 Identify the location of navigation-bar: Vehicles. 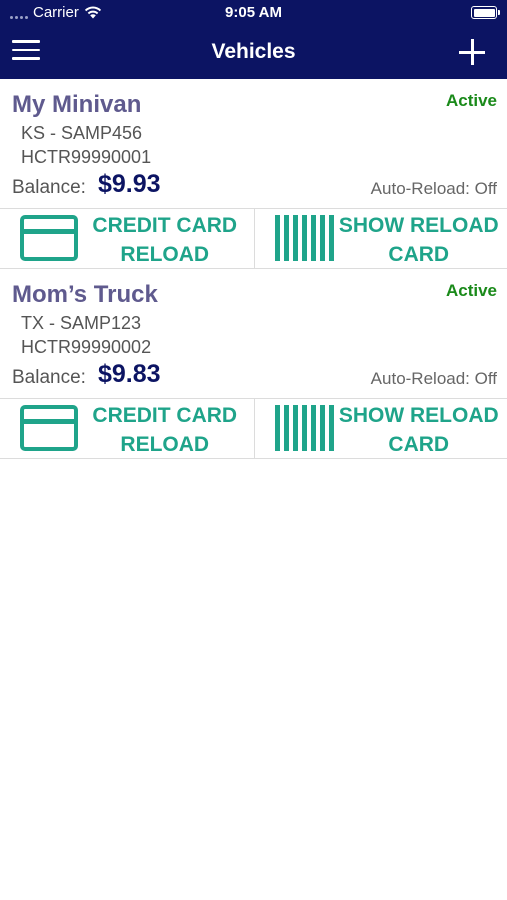
(253, 52).